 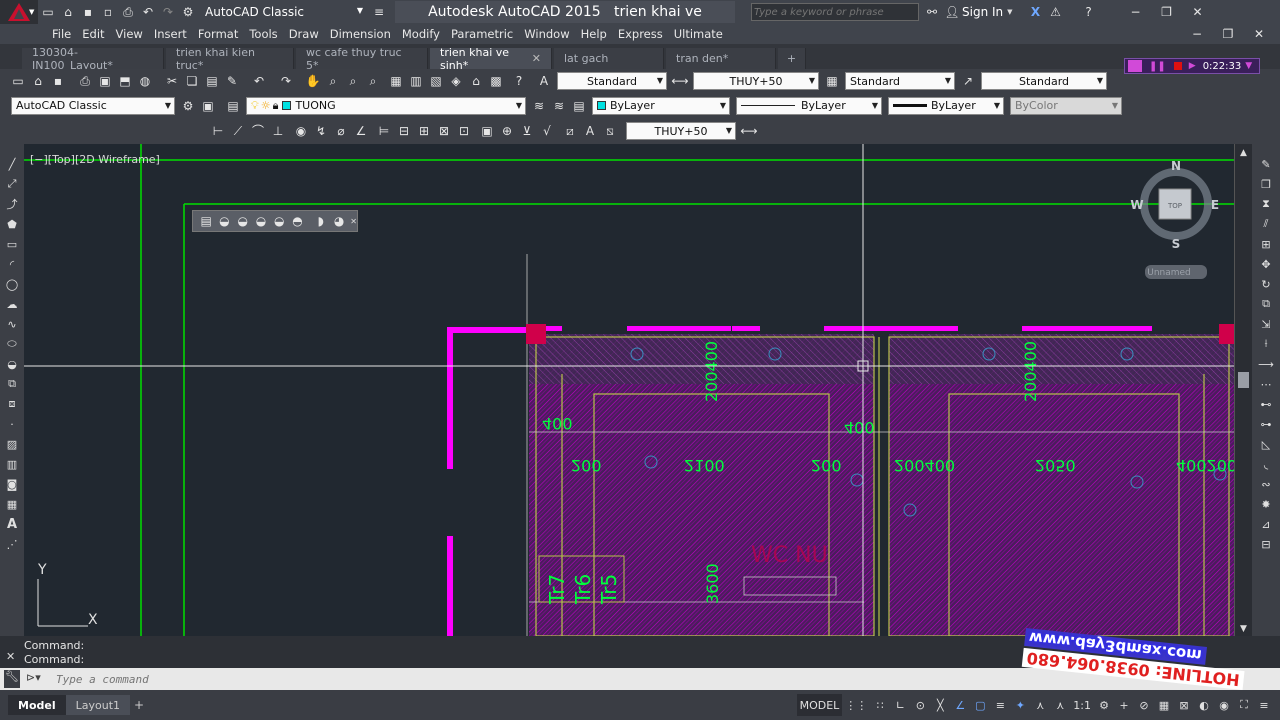 I want to click on dim-break-icon: ⊡, so click(x=464, y=131).